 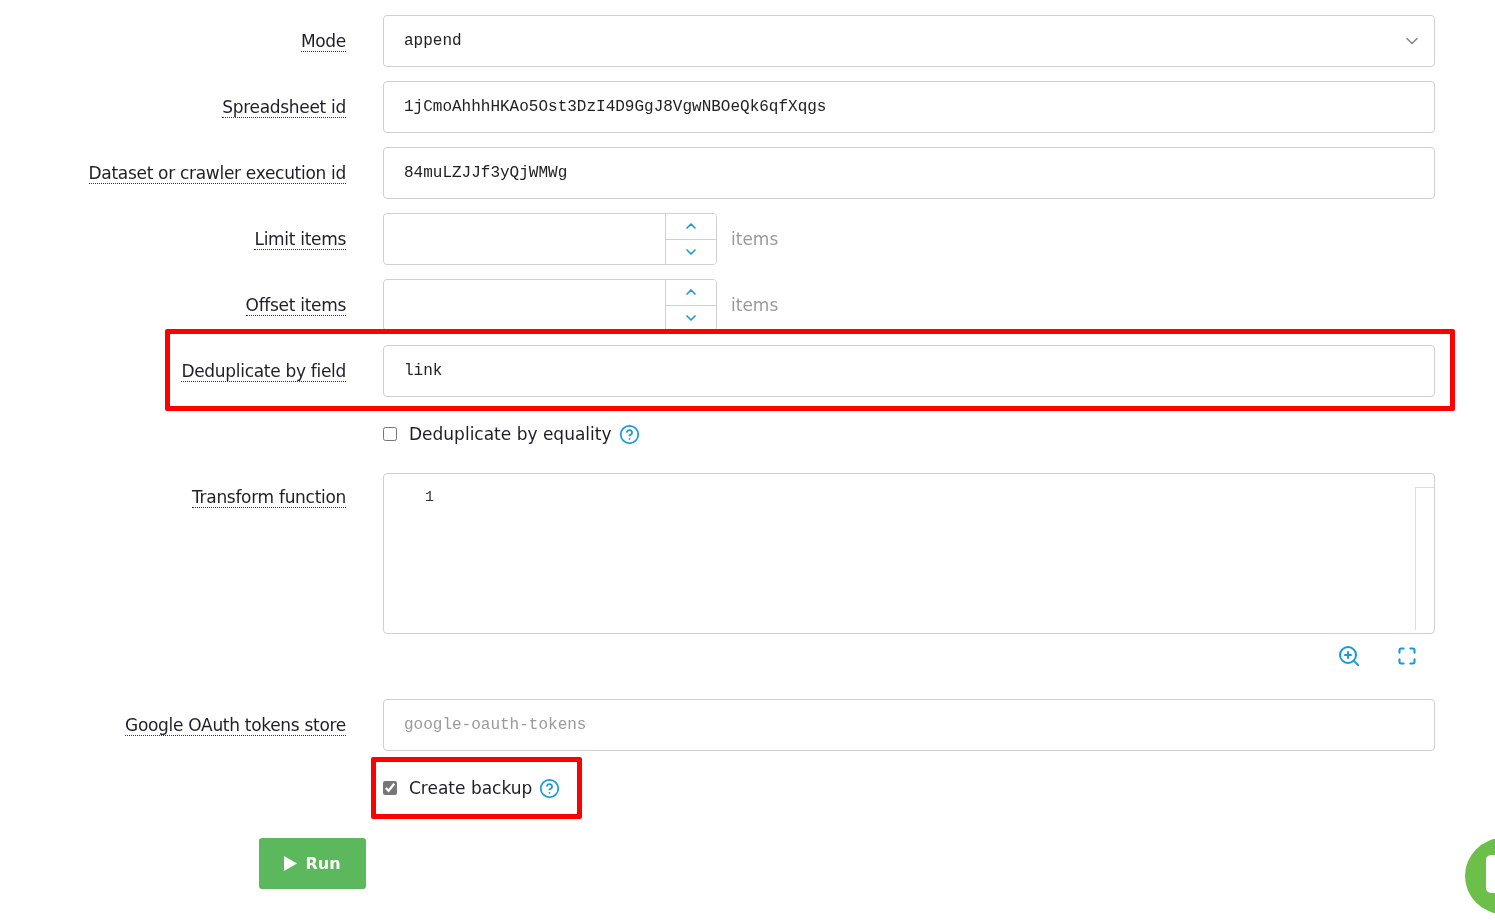 I want to click on field-label: Spreadsheet id, so click(x=284, y=107).